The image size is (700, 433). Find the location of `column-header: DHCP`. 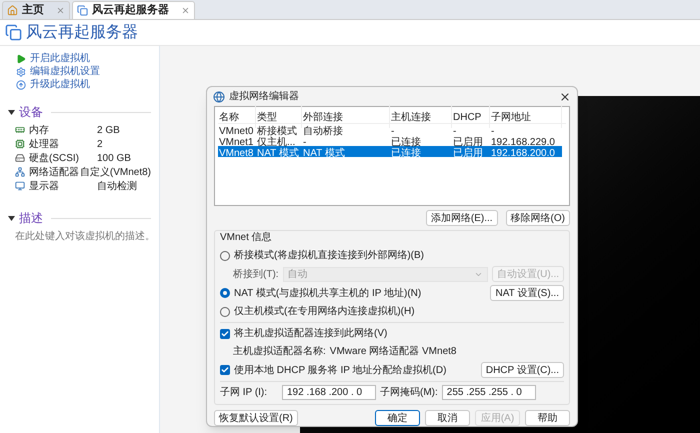

column-header: DHCP is located at coordinates (467, 117).